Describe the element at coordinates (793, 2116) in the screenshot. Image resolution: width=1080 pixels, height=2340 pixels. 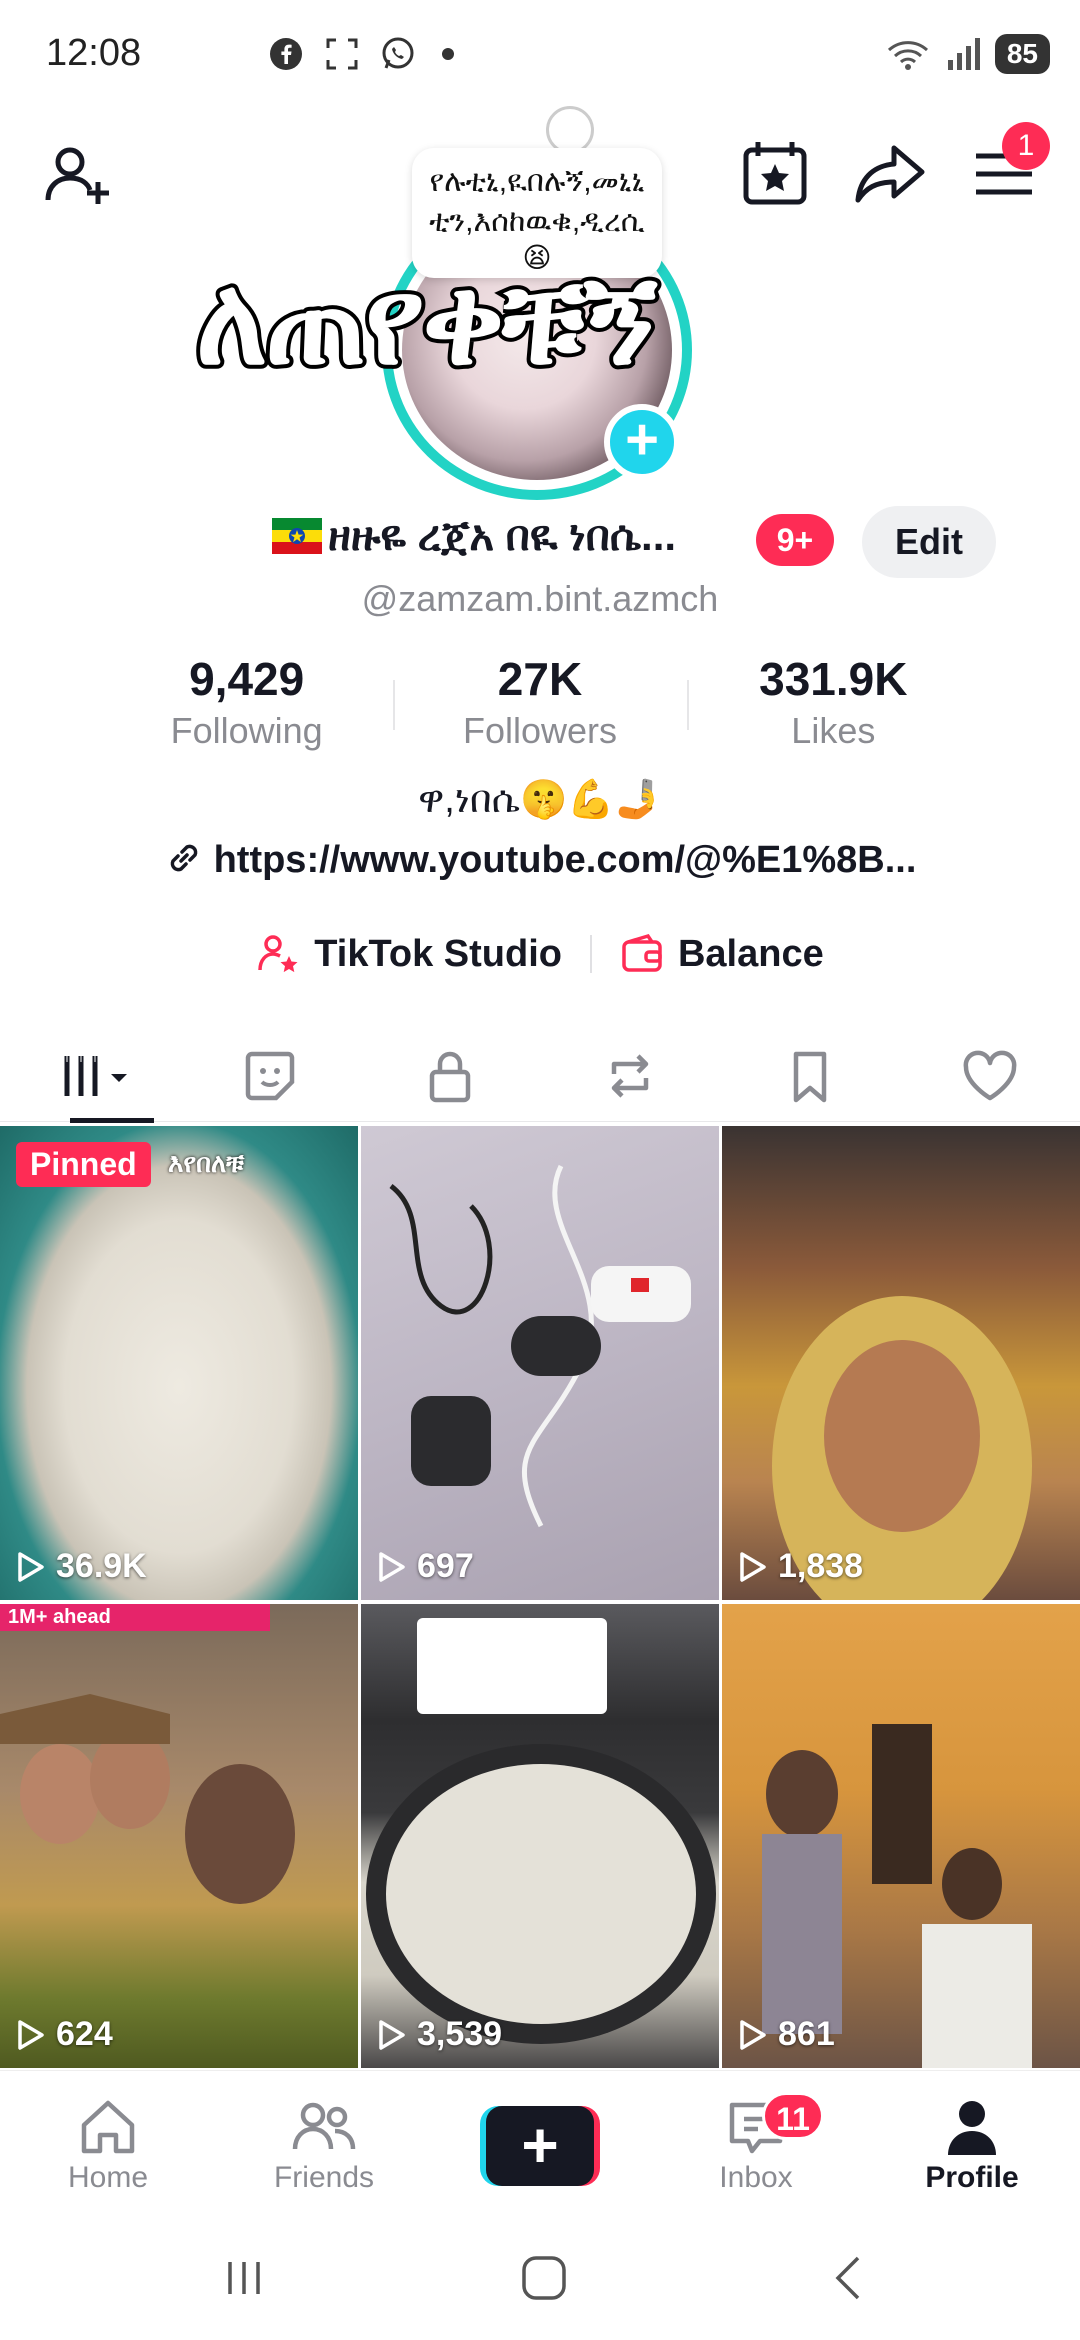
I see `inbox-badge: 11` at that location.